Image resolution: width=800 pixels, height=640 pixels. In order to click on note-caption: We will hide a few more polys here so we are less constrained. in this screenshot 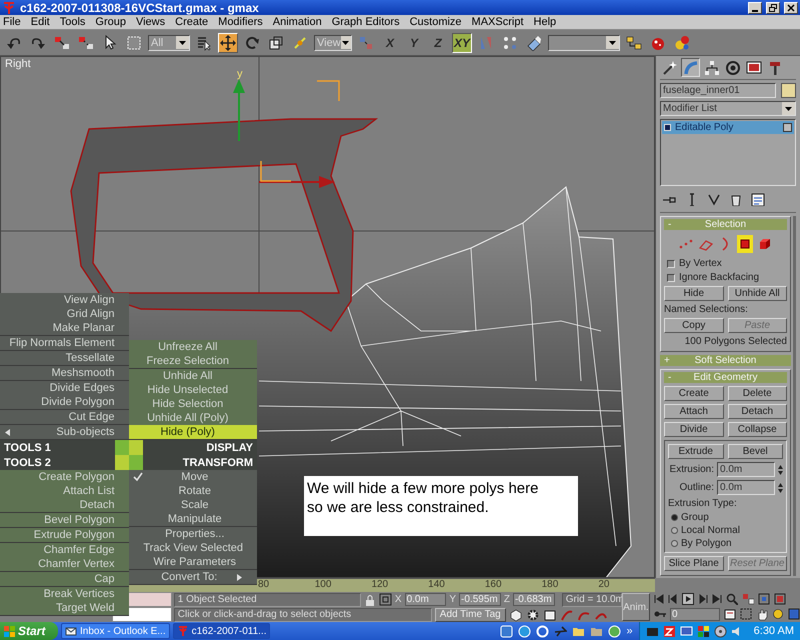, I will do `click(441, 506)`.